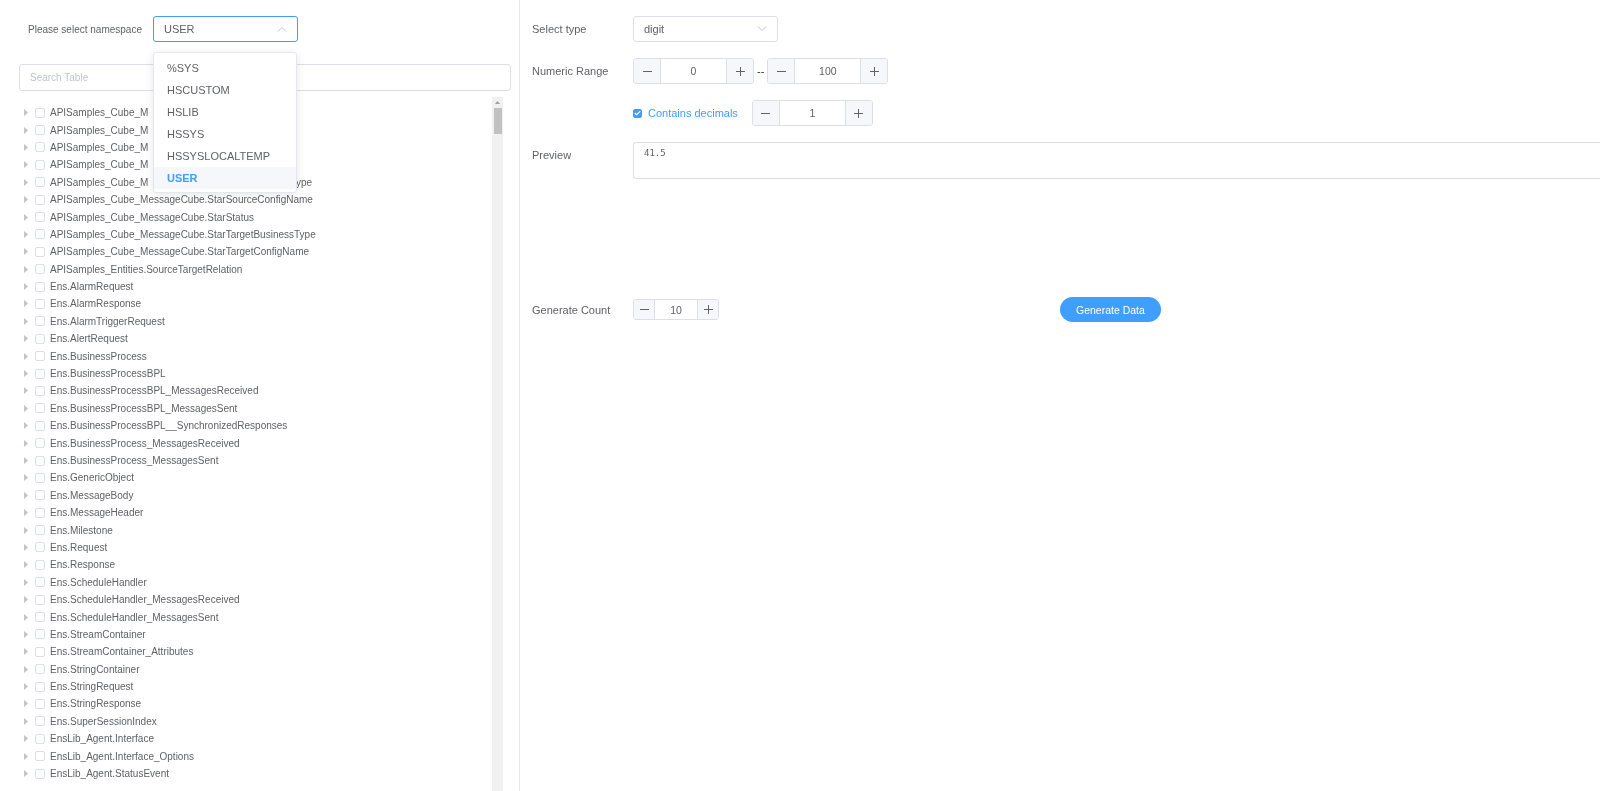  Describe the element at coordinates (181, 200) in the screenshot. I see `tree-item-label: APISamples_Cube_MessageCube.StarSourceConfigName` at that location.